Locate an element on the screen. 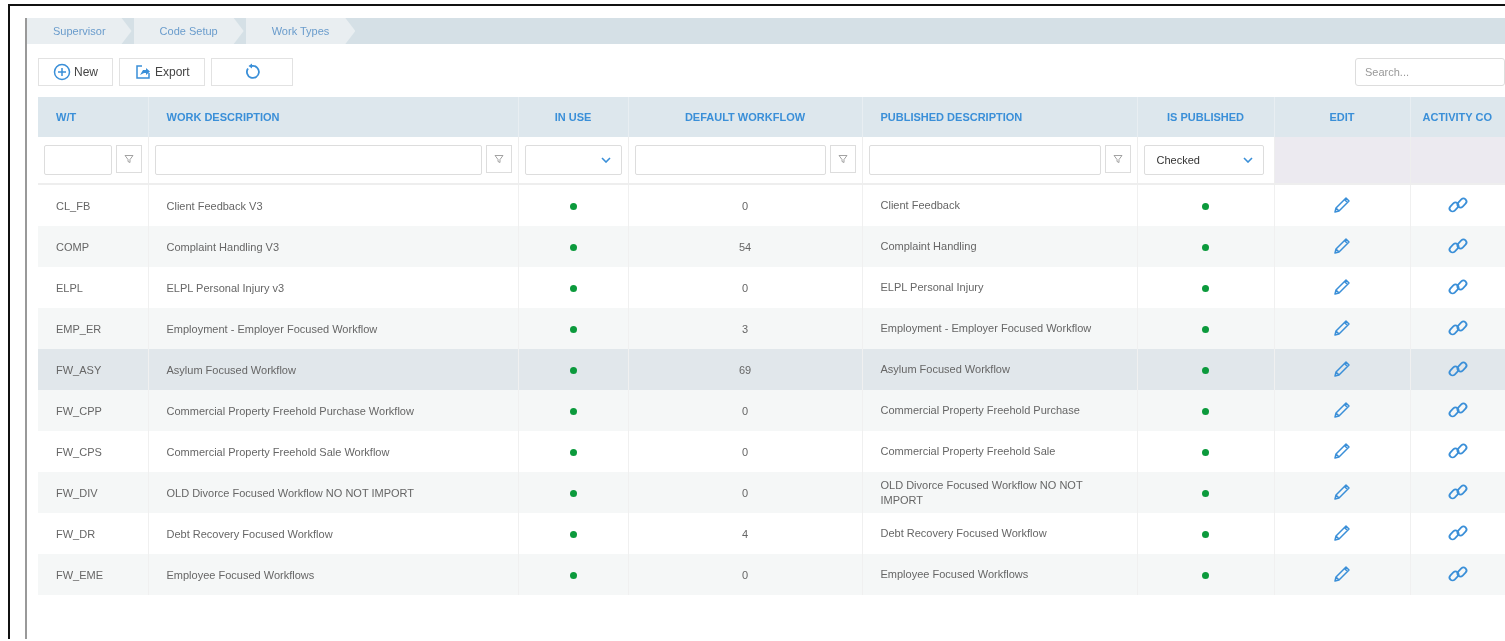 This screenshot has width=1505, height=641. table-row: FW_EME Employee Focused Workflows 0 Employee Focused Workflows is located at coordinates (771, 574).